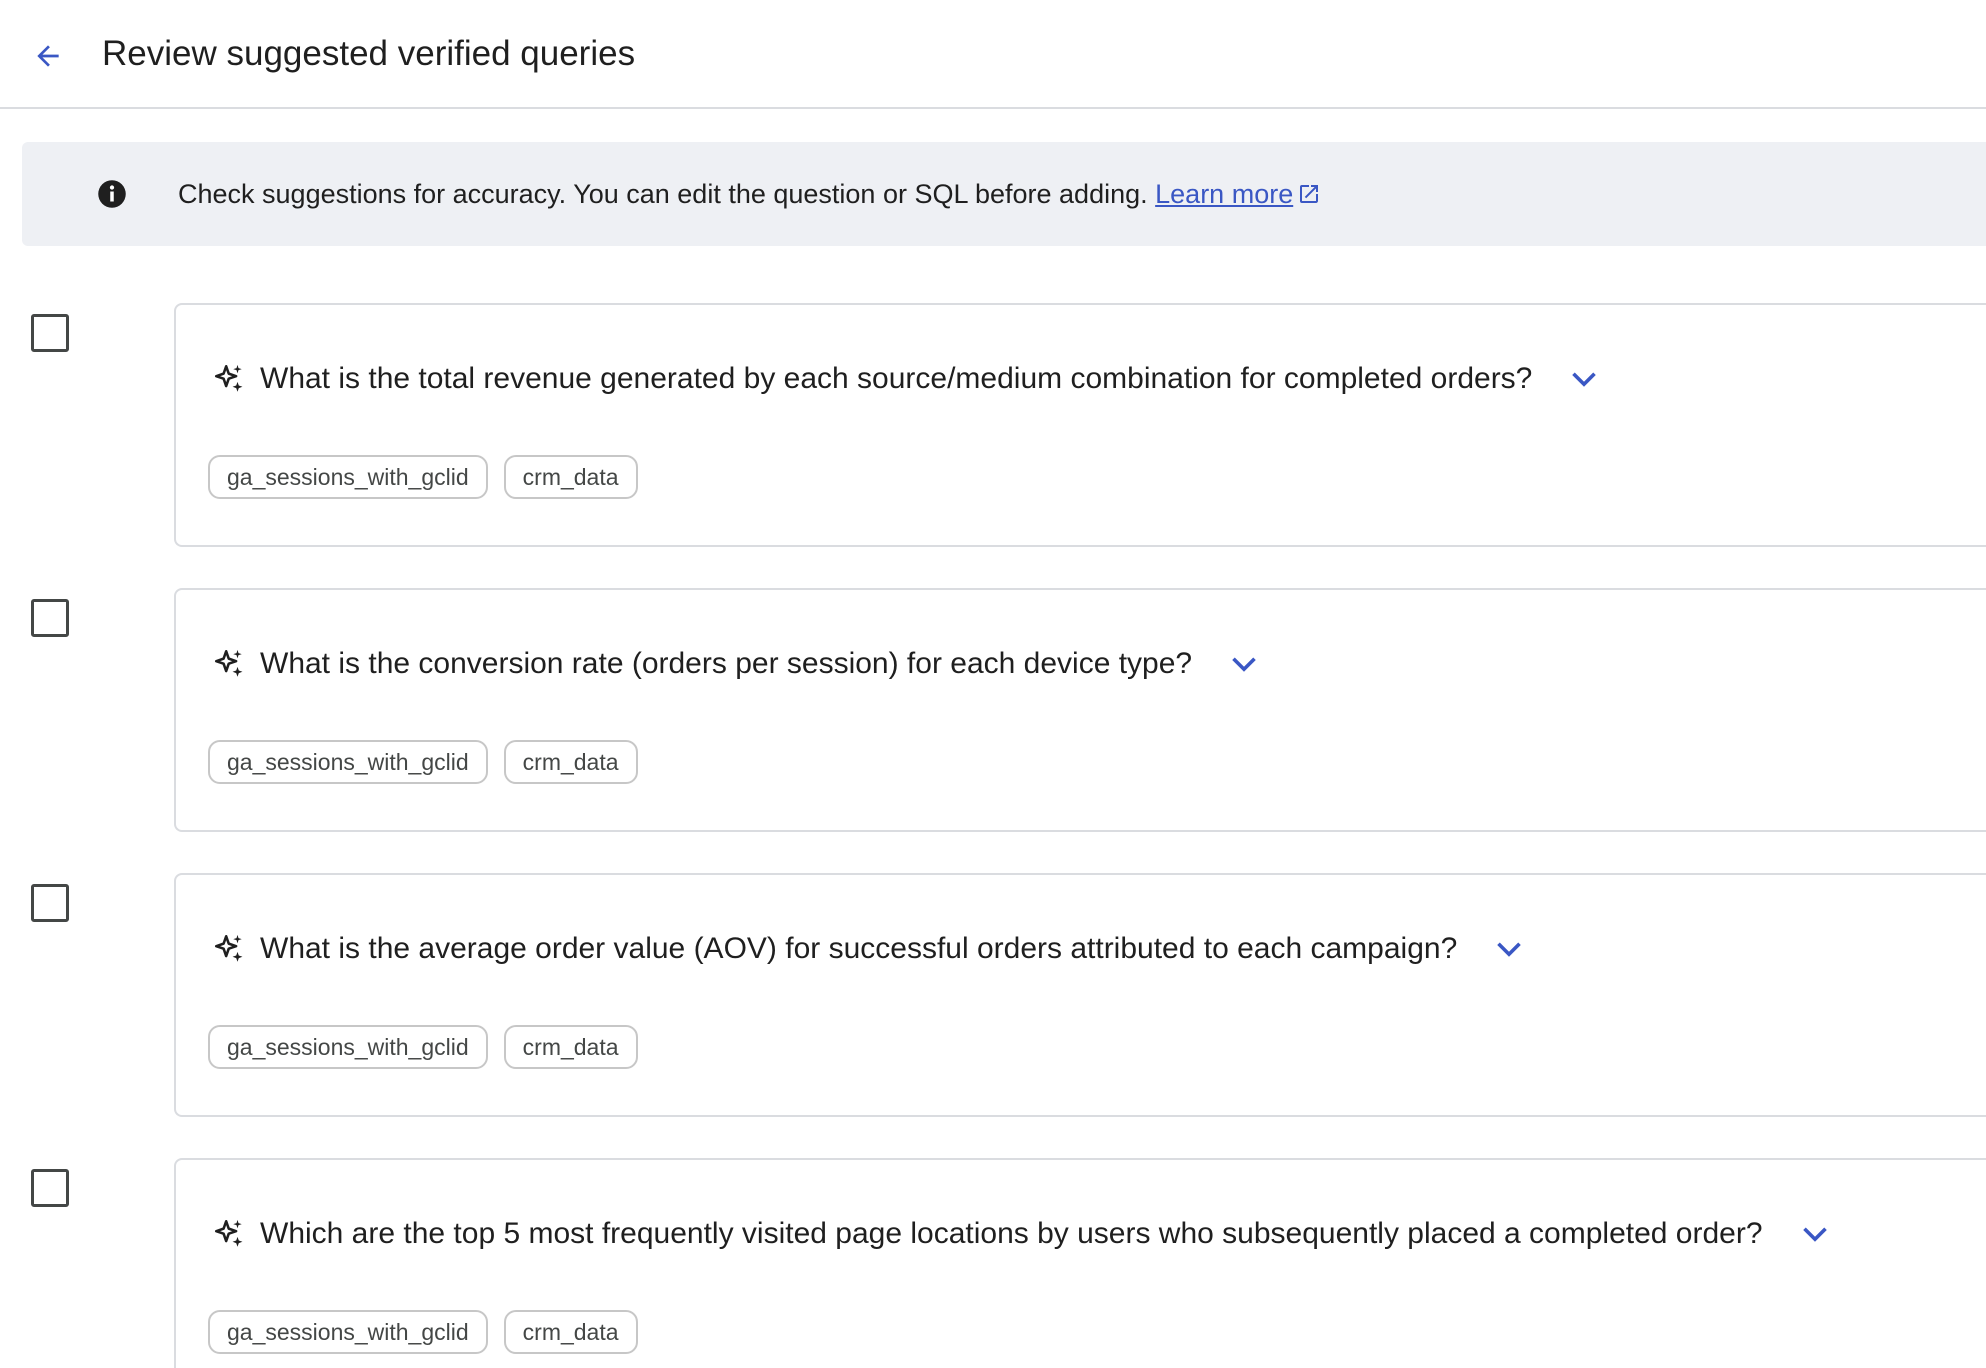  I want to click on arrow-back-icon, so click(48, 56).